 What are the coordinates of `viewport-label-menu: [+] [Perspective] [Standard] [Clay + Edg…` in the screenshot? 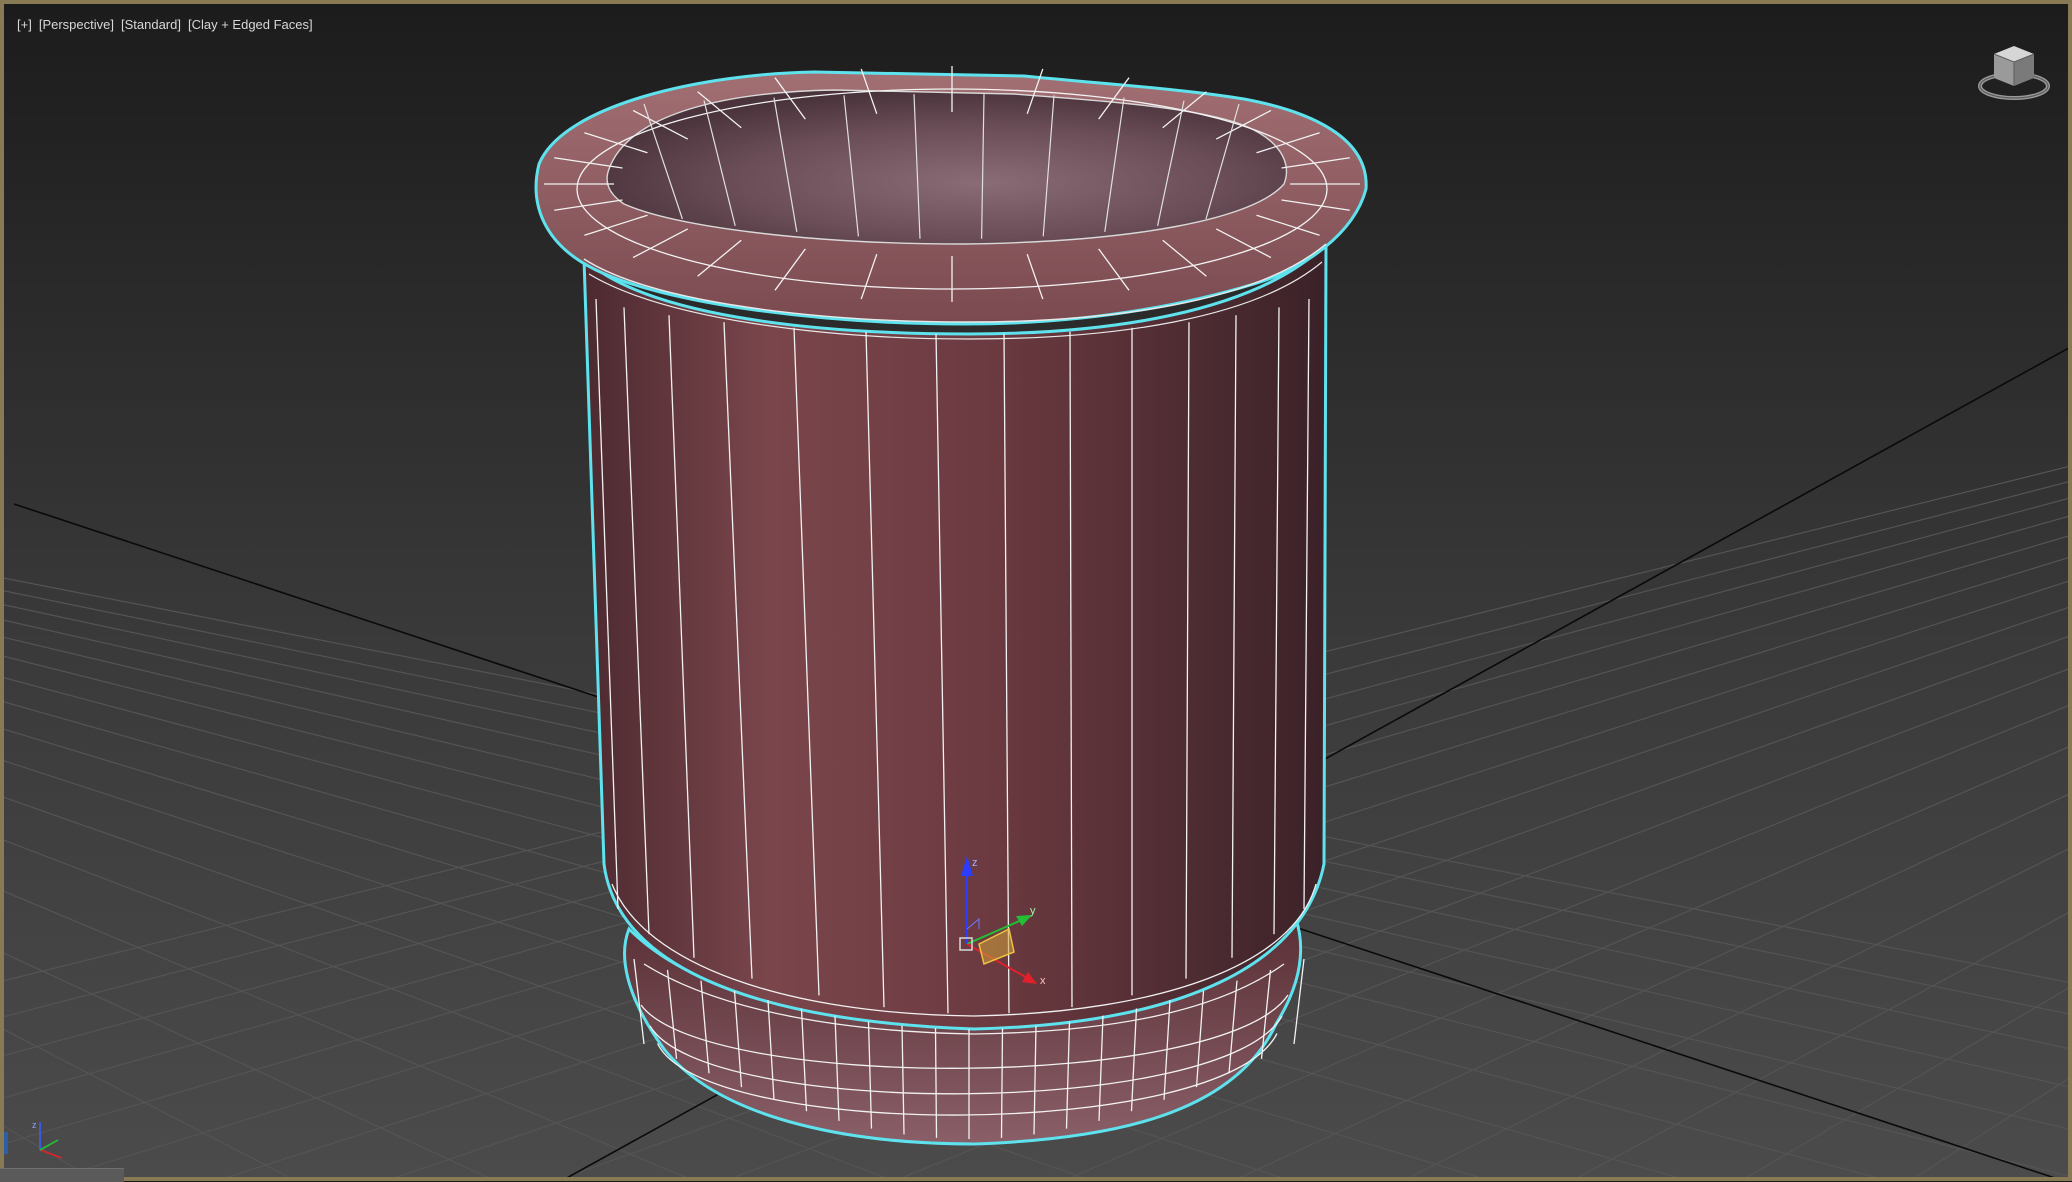 It's located at (165, 24).